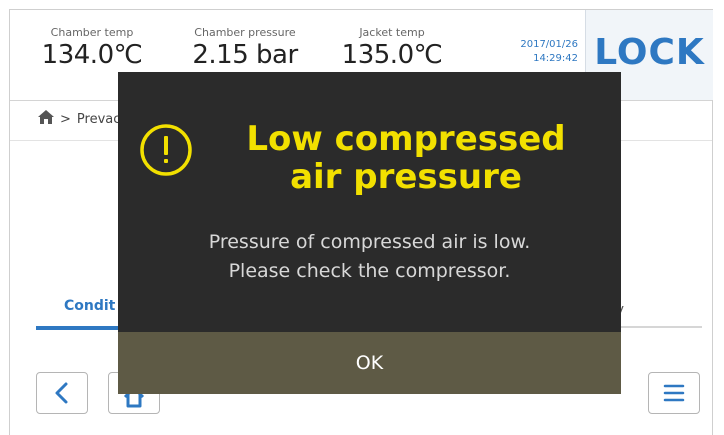 This screenshot has height=435, width=724. What do you see at coordinates (528, 52) in the screenshot?
I see `datetime-display: 2017/01/26 14:29:42` at bounding box center [528, 52].